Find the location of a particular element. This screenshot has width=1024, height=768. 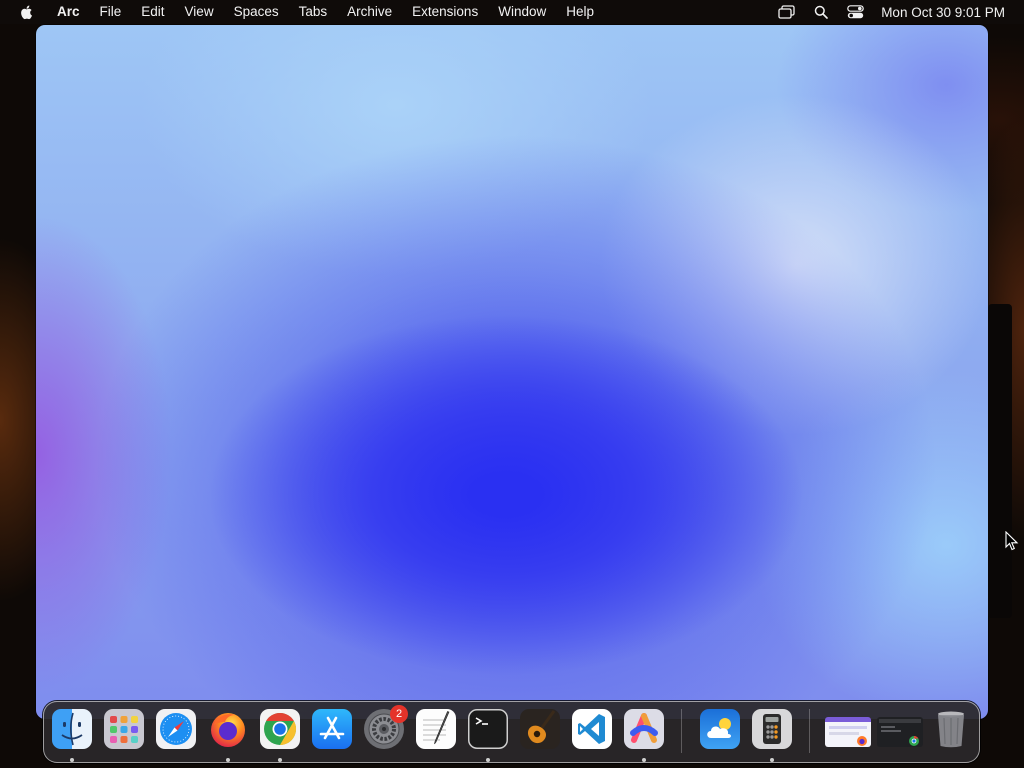

guitar-icon is located at coordinates (540, 729).